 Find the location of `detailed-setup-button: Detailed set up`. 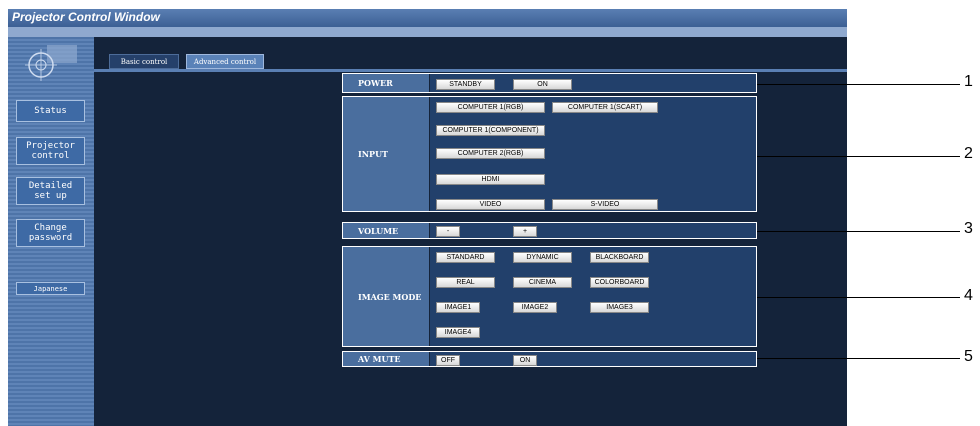

detailed-setup-button: Detailed set up is located at coordinates (50, 191).